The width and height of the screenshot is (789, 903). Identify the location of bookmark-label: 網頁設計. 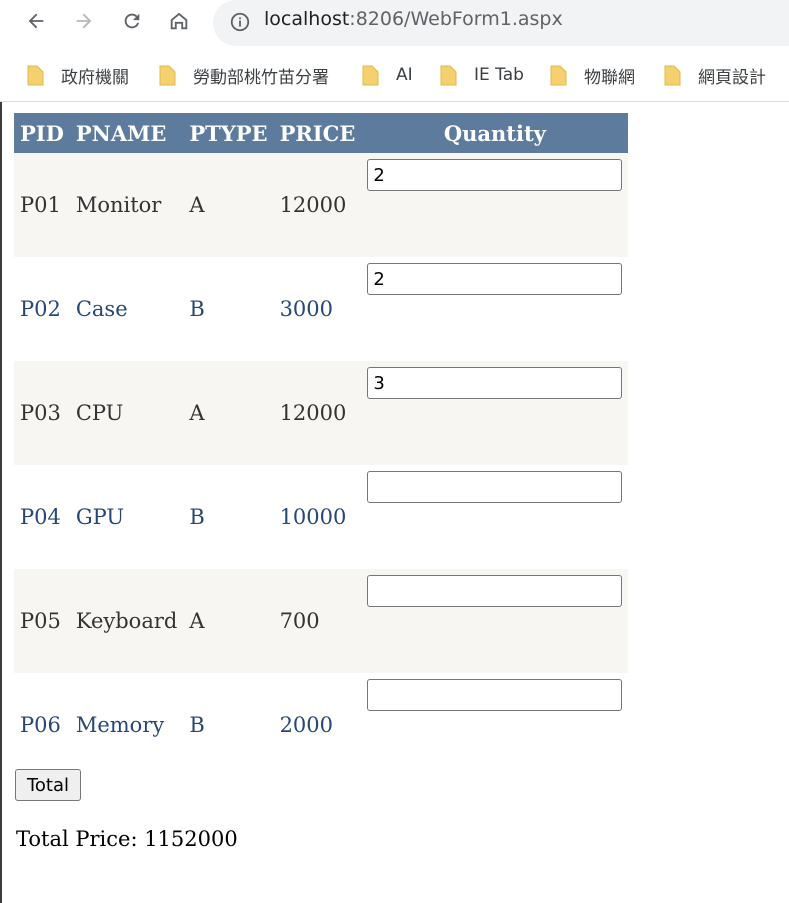
(732, 77).